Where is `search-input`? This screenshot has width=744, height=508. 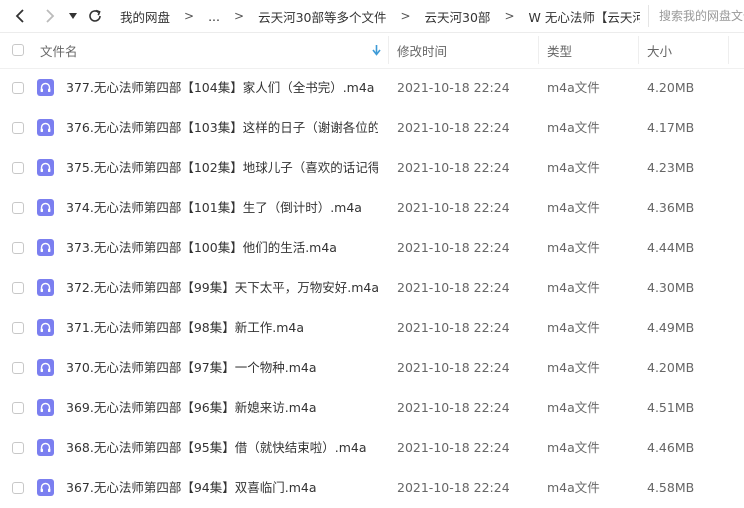
search-input is located at coordinates (696, 16).